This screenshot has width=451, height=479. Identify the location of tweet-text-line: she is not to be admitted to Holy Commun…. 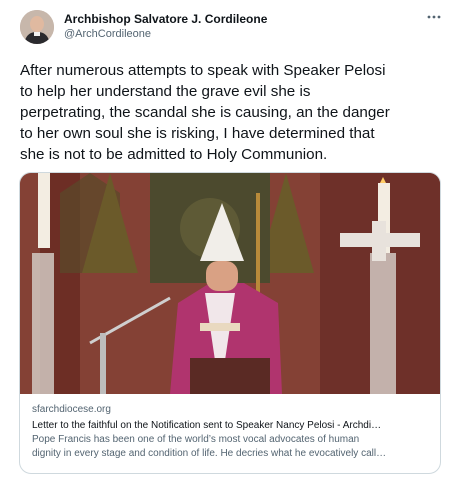
(174, 154).